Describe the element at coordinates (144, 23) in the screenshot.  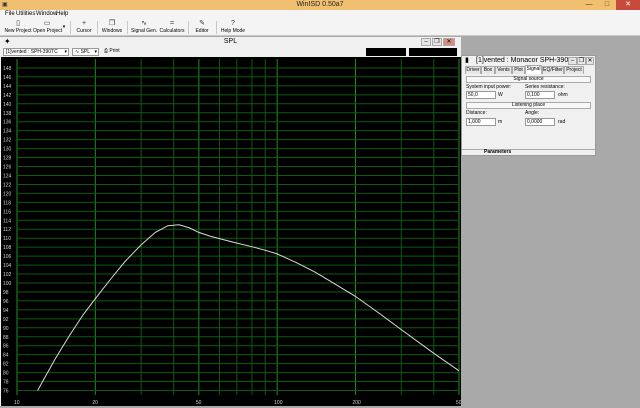
I see `sine-wave-icon: ∿` at that location.